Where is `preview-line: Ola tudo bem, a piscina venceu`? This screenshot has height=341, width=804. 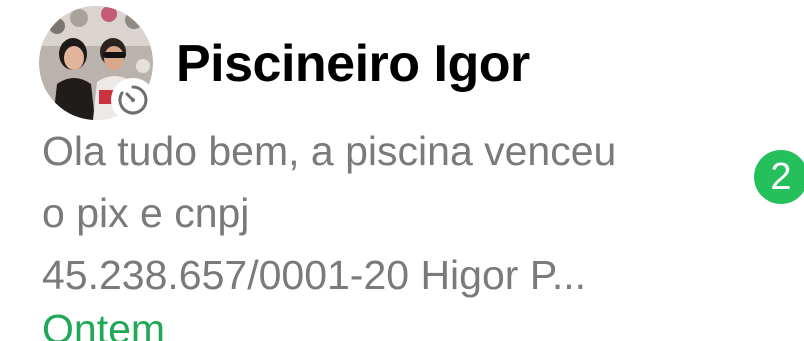
preview-line: Ola tudo bem, a piscina venceu is located at coordinates (329, 151).